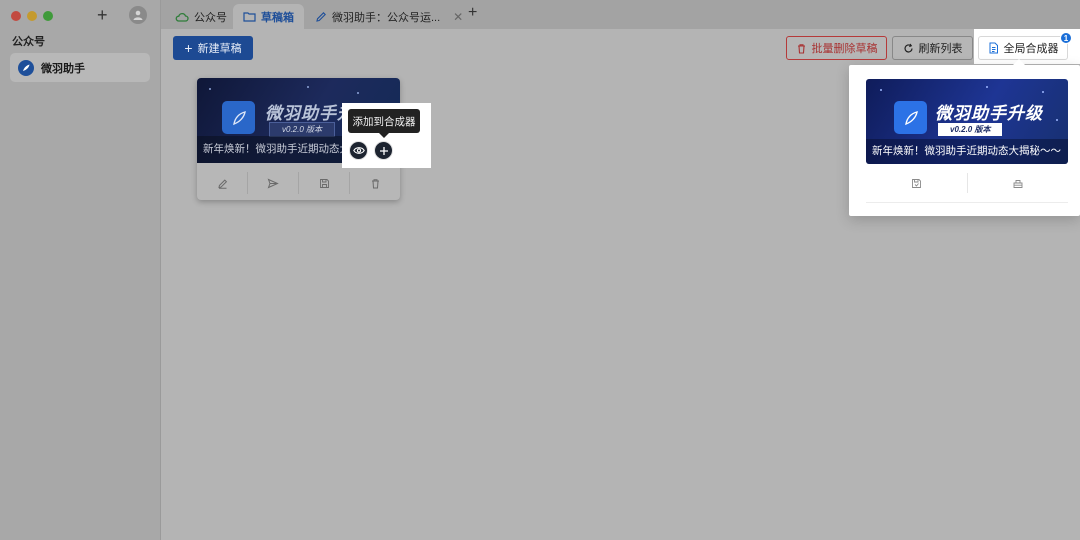 The image size is (1080, 540). Describe the element at coordinates (993, 48) in the screenshot. I see `document-icon` at that location.